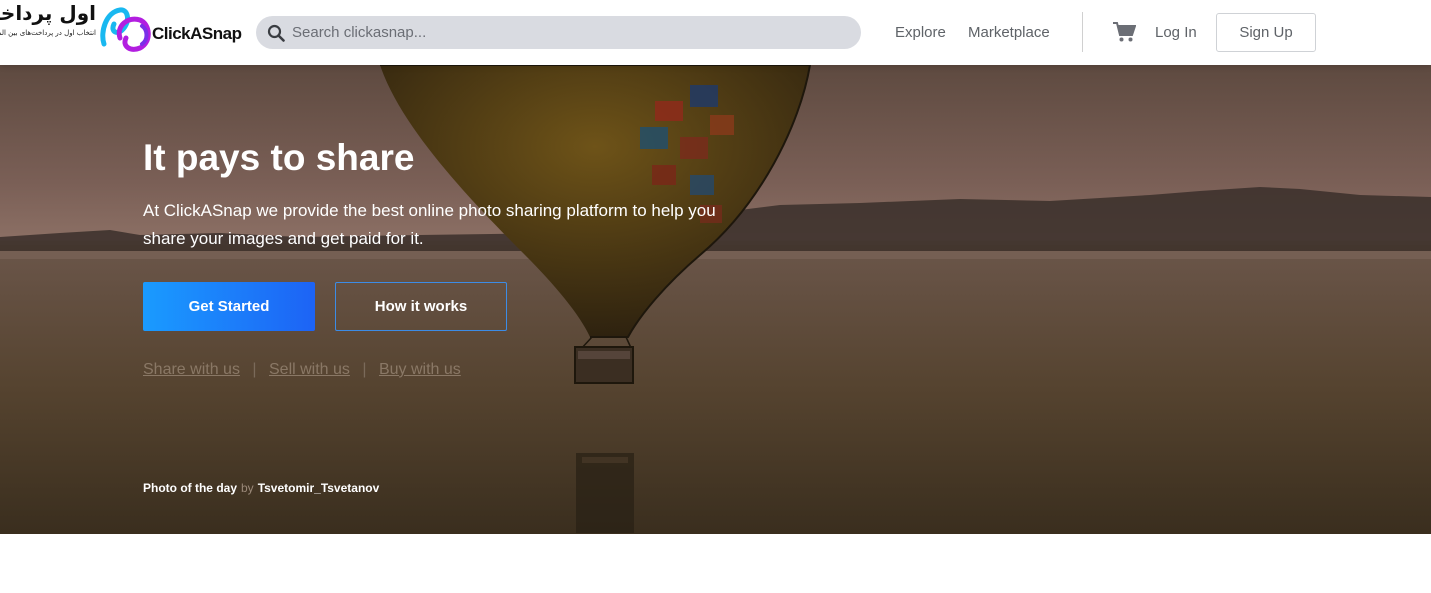 This screenshot has width=1431, height=593. Describe the element at coordinates (125, 29) in the screenshot. I see `clickasnap-logo-icon` at that location.